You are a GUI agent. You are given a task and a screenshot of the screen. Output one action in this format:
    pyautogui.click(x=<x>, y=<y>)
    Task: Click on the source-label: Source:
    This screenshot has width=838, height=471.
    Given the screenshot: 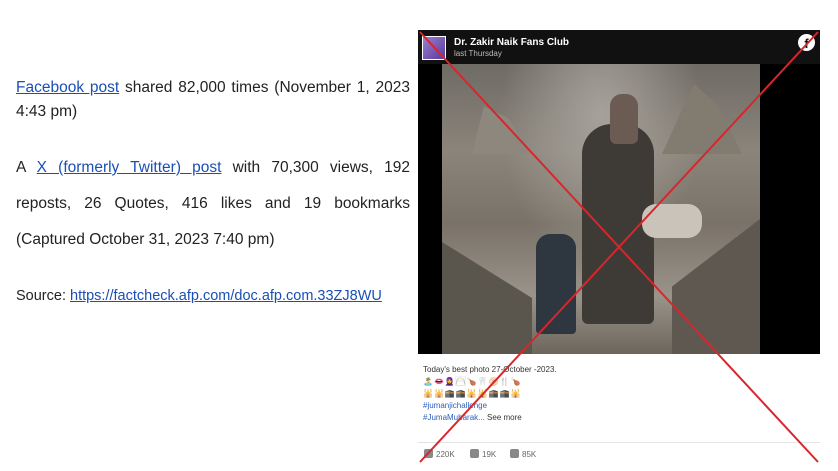 What is the action you would take?
    pyautogui.click(x=43, y=296)
    